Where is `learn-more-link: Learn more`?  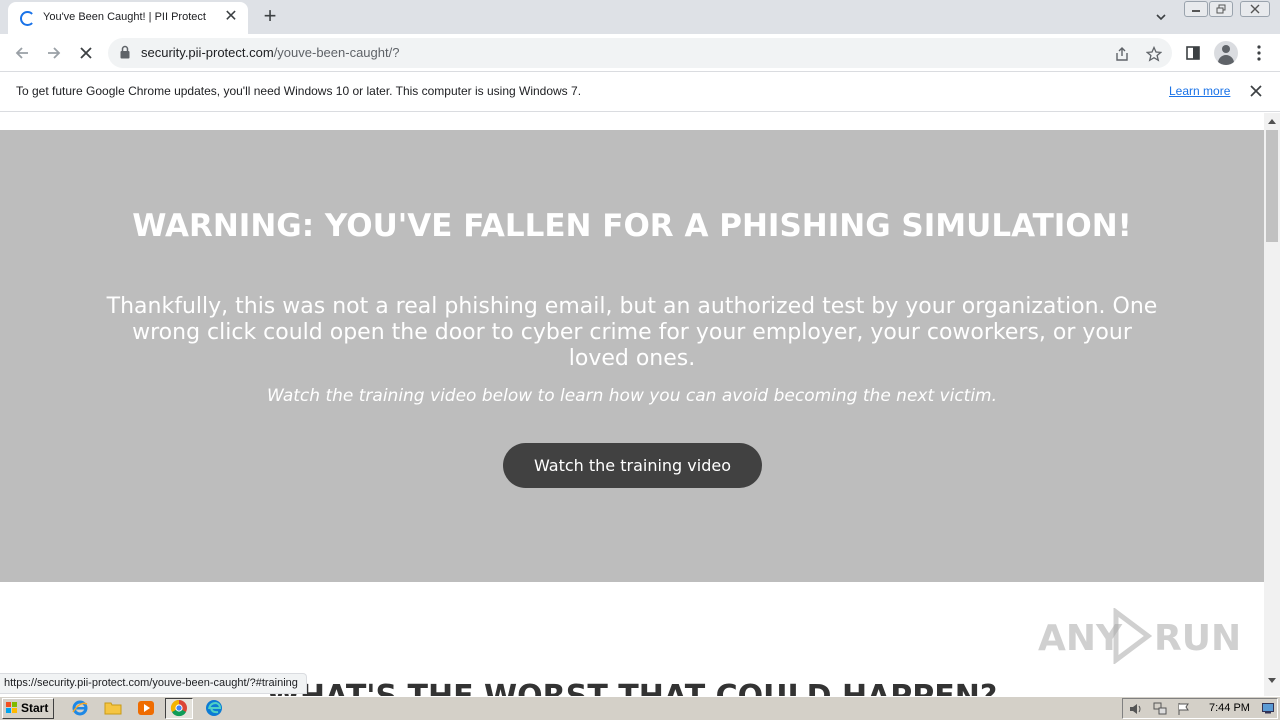 learn-more-link: Learn more is located at coordinates (1199, 91).